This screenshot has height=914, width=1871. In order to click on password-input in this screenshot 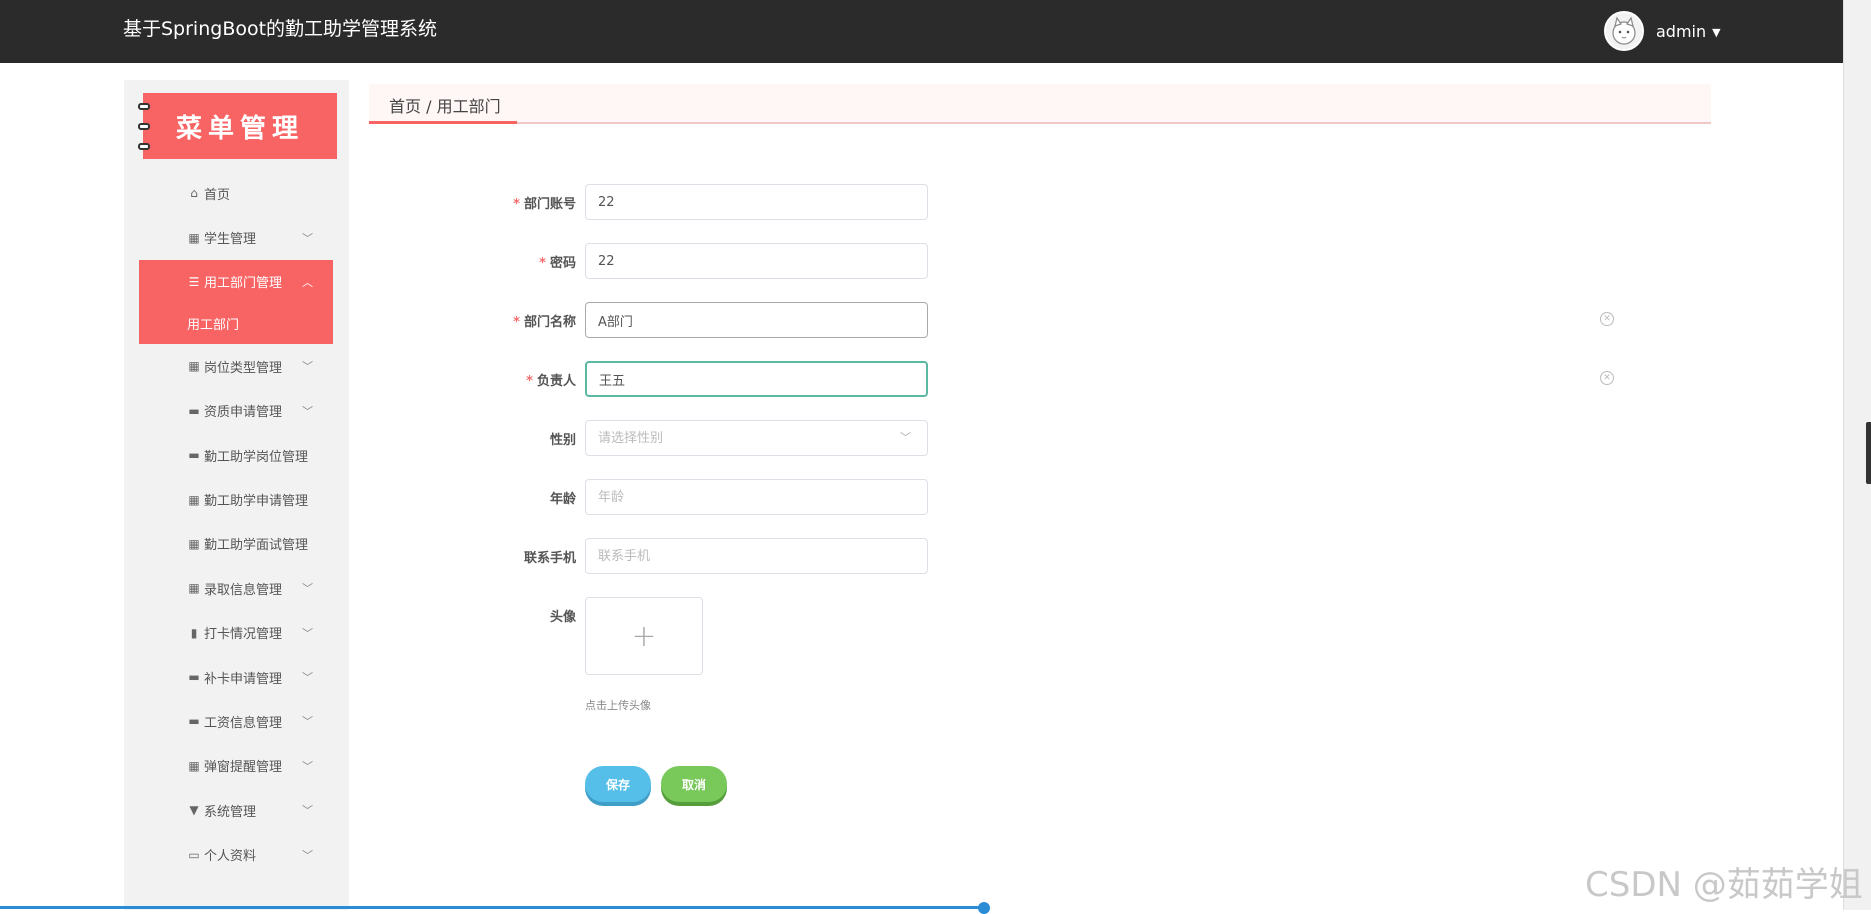, I will do `click(756, 261)`.